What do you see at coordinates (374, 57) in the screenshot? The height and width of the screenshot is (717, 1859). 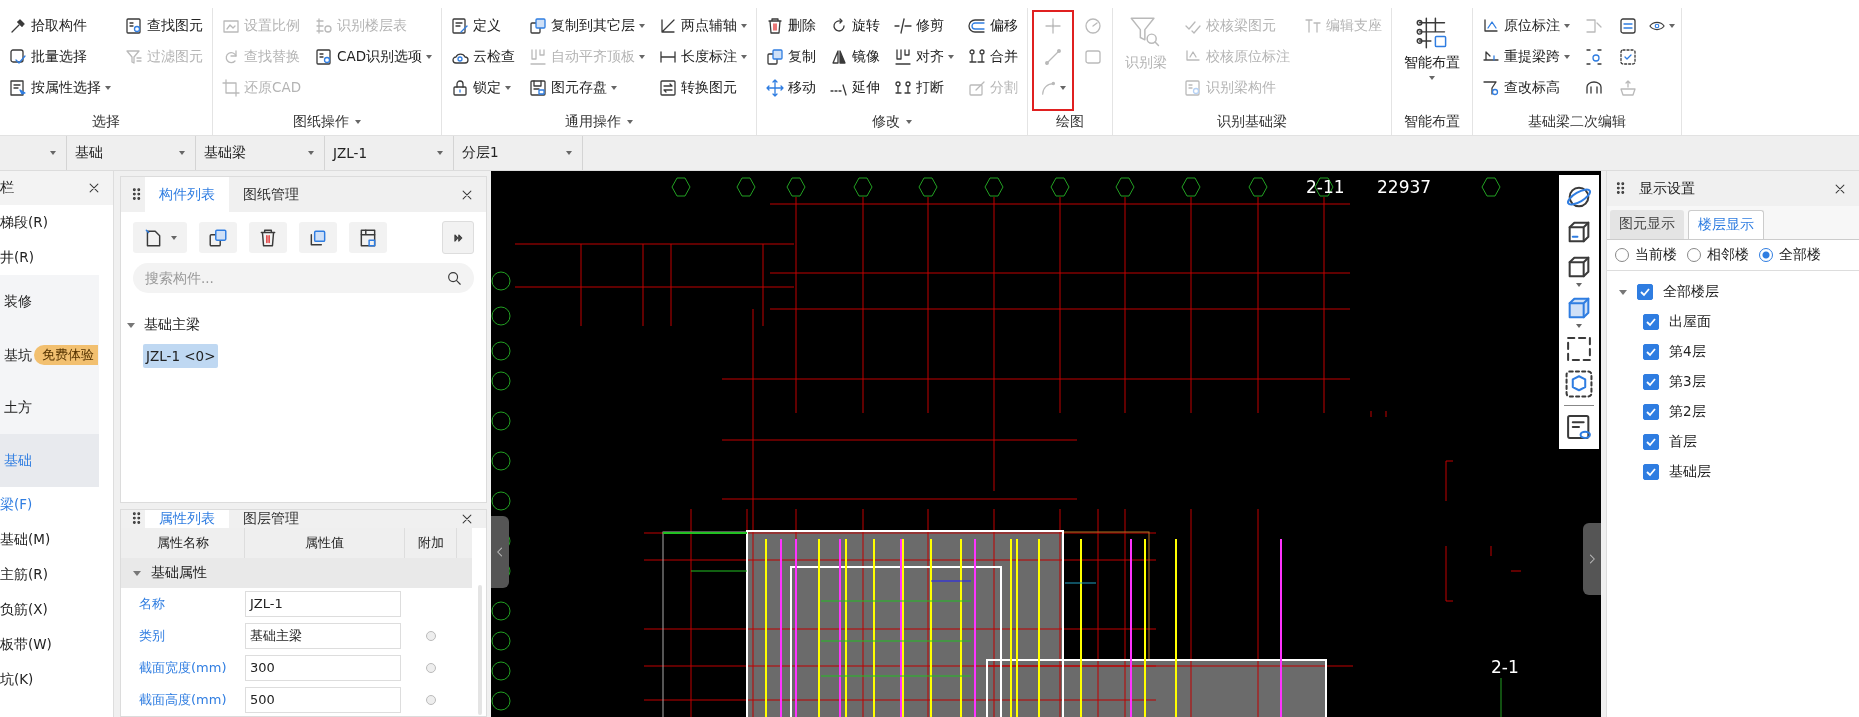 I see `ribbon-button: CAD识别选项` at bounding box center [374, 57].